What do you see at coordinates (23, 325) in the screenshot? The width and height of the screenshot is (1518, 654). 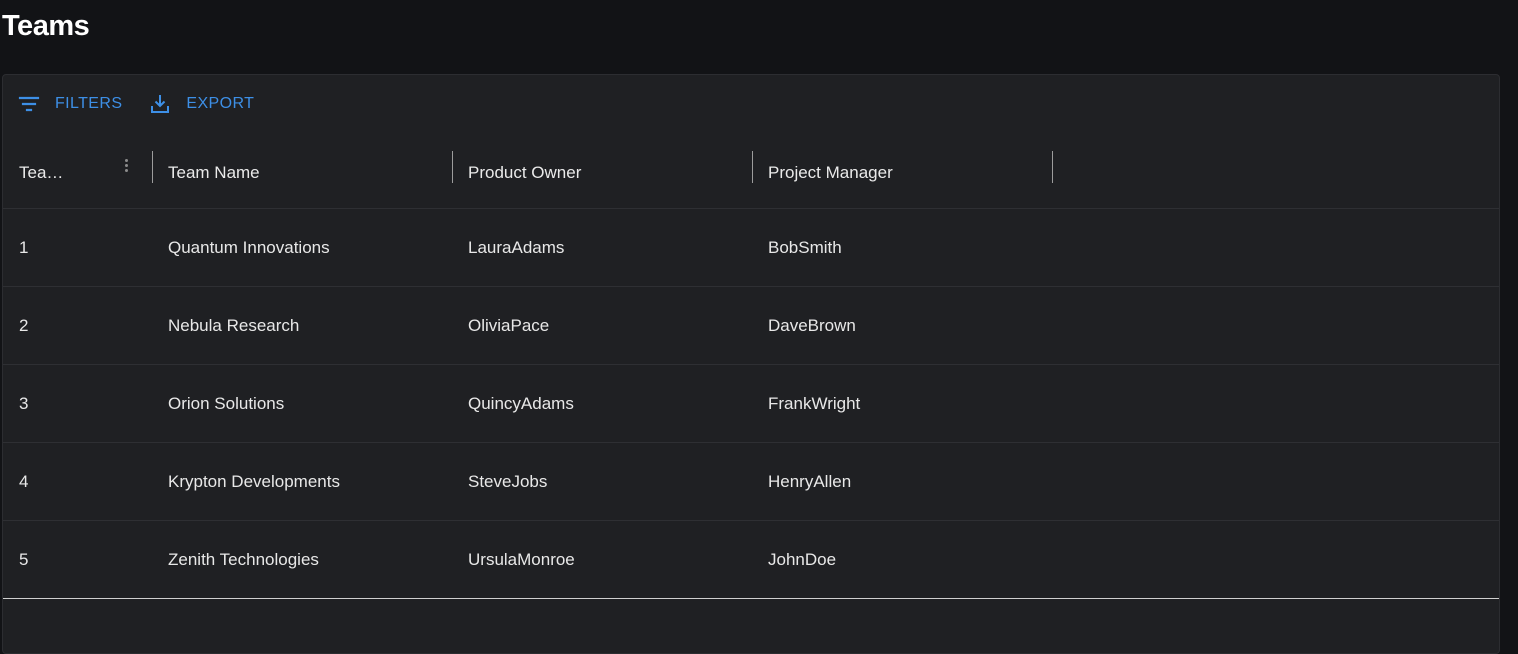 I see `team-id-cell: 2` at bounding box center [23, 325].